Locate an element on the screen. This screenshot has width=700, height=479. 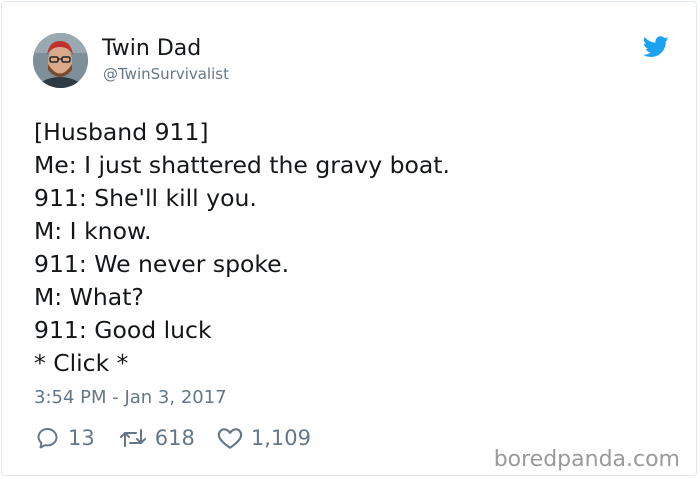
retweet-button: 618 is located at coordinates (157, 438).